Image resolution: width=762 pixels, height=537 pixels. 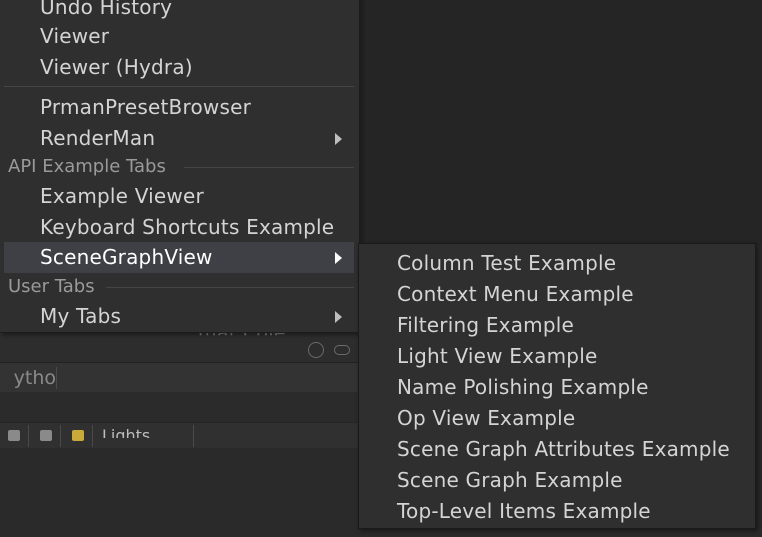 I want to click on menu-item-label: Viewer, so click(x=75, y=36).